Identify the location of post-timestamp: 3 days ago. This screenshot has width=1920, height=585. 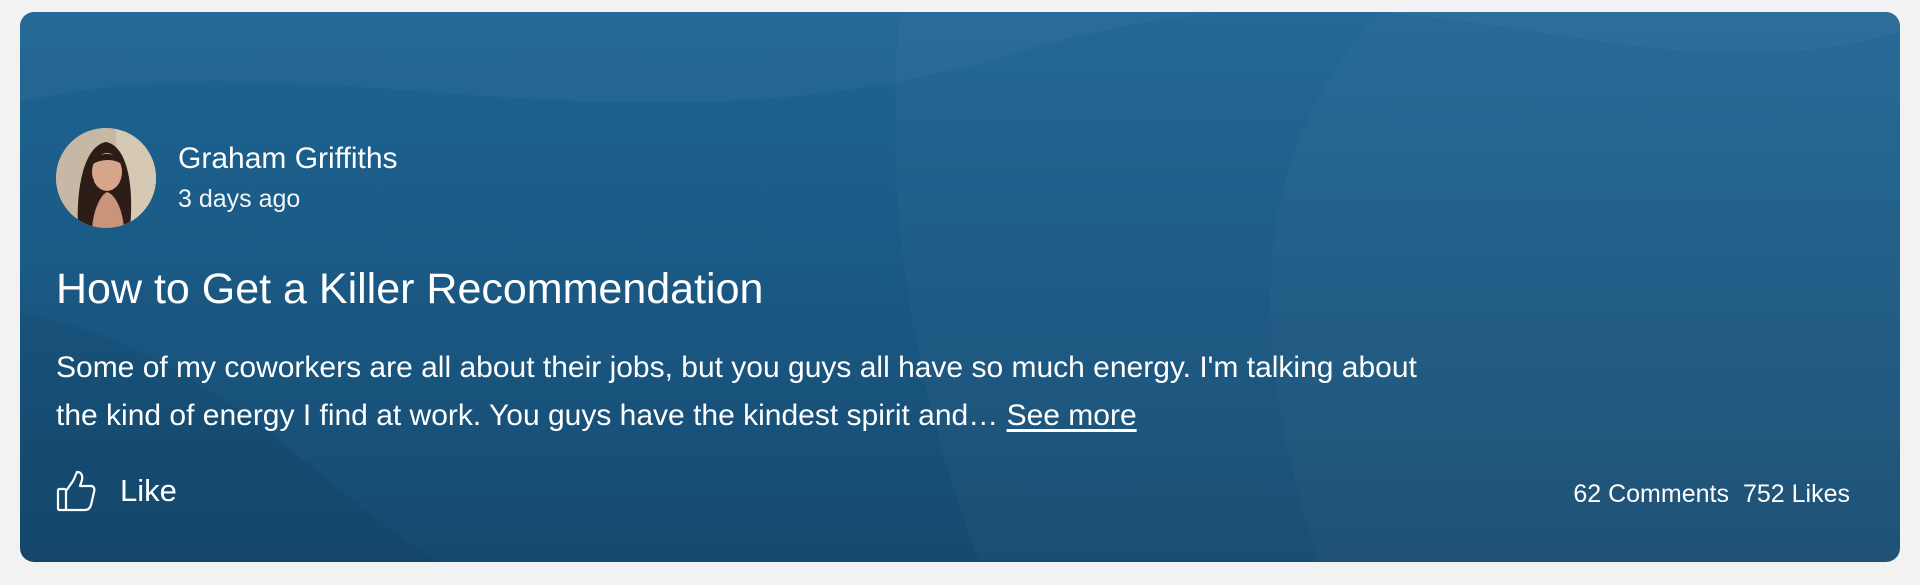
(239, 199).